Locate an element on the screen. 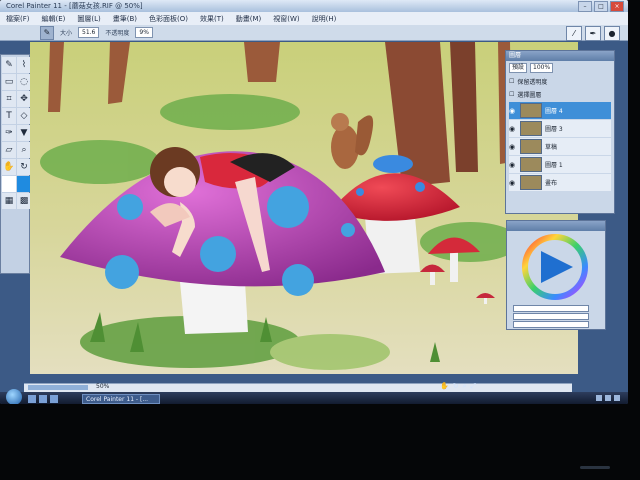  close-button: × is located at coordinates (617, 6).